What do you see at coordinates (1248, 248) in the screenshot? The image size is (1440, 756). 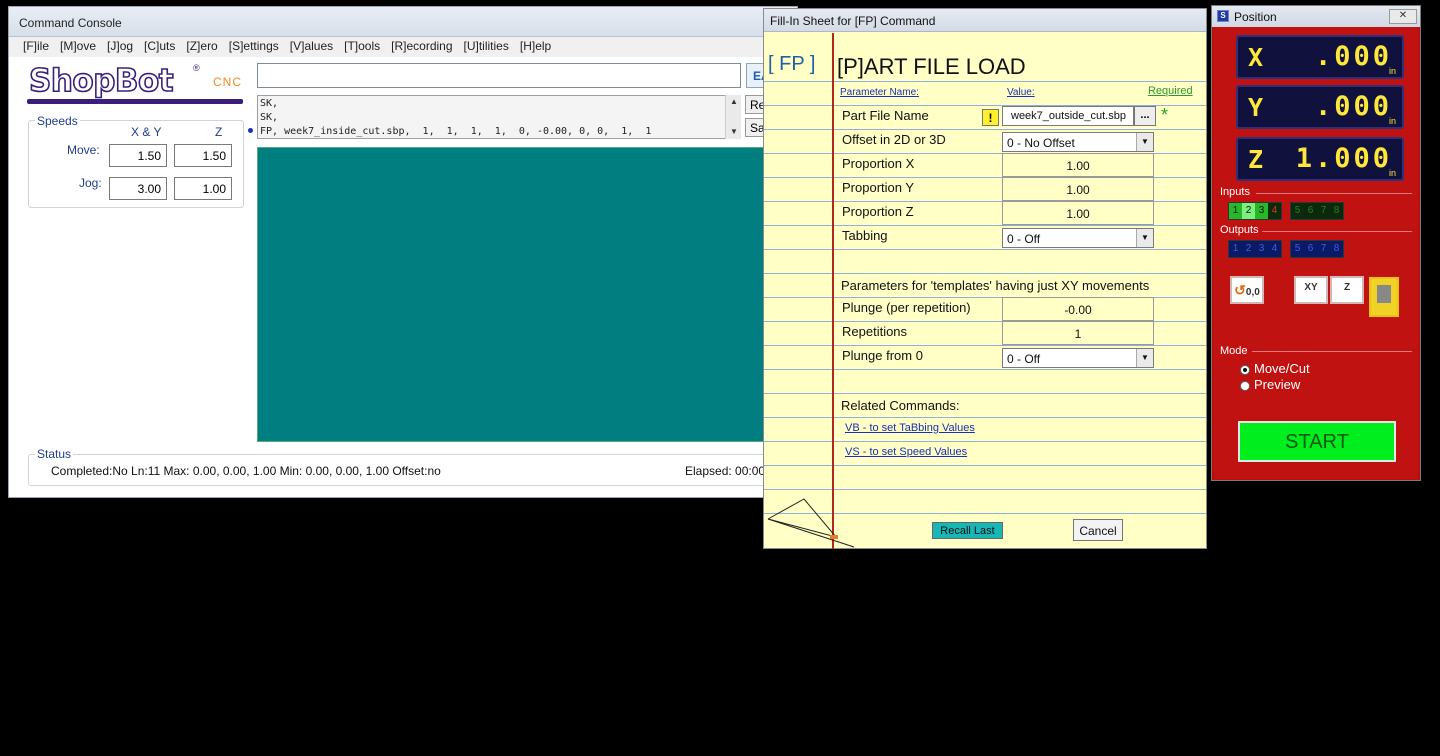 I see `output-led-2: 2` at bounding box center [1248, 248].